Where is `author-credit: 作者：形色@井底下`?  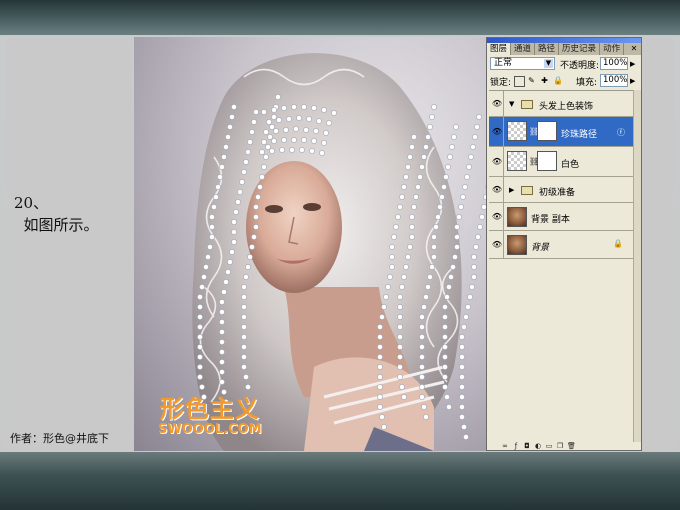 author-credit: 作者：形色@井底下 is located at coordinates (59, 438).